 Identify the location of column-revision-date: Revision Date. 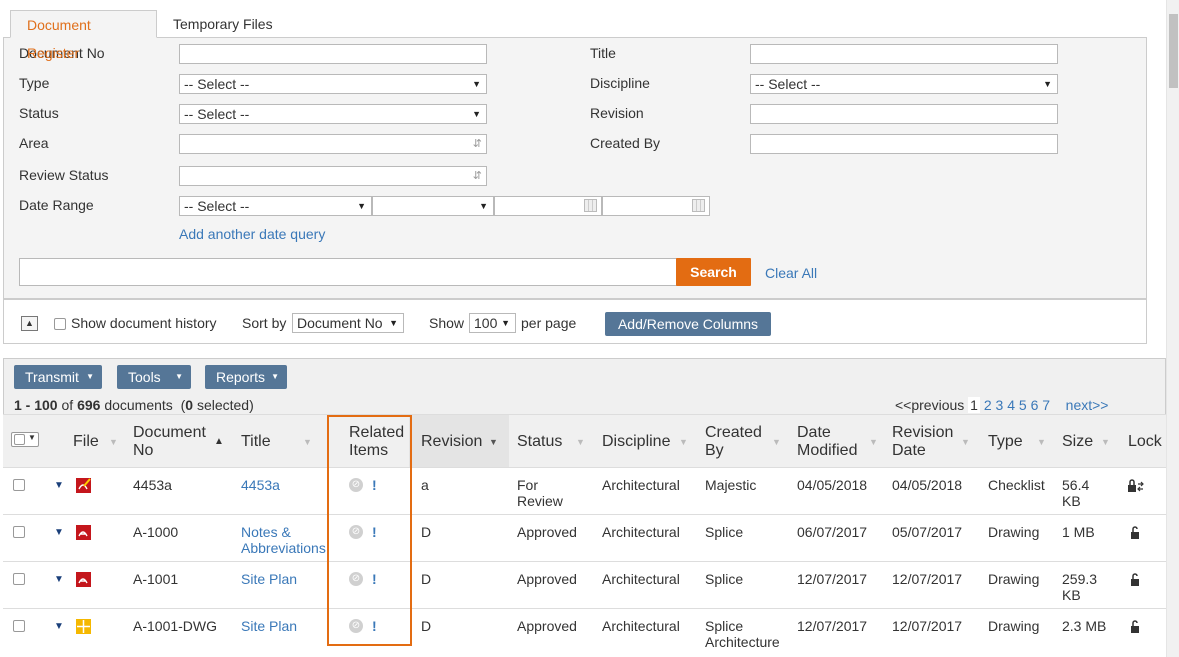
(922, 442).